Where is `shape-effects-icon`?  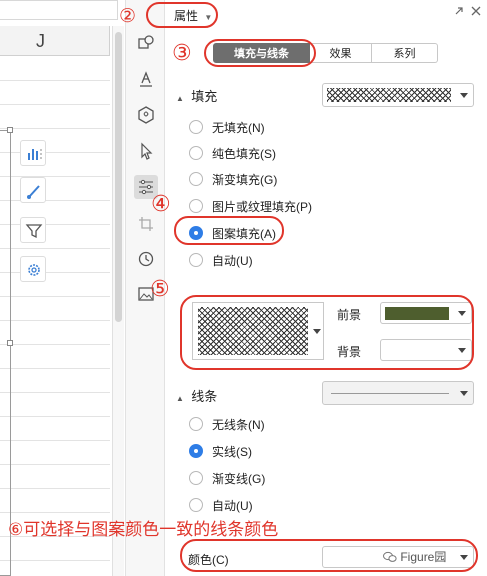 shape-effects-icon is located at coordinates (146, 115).